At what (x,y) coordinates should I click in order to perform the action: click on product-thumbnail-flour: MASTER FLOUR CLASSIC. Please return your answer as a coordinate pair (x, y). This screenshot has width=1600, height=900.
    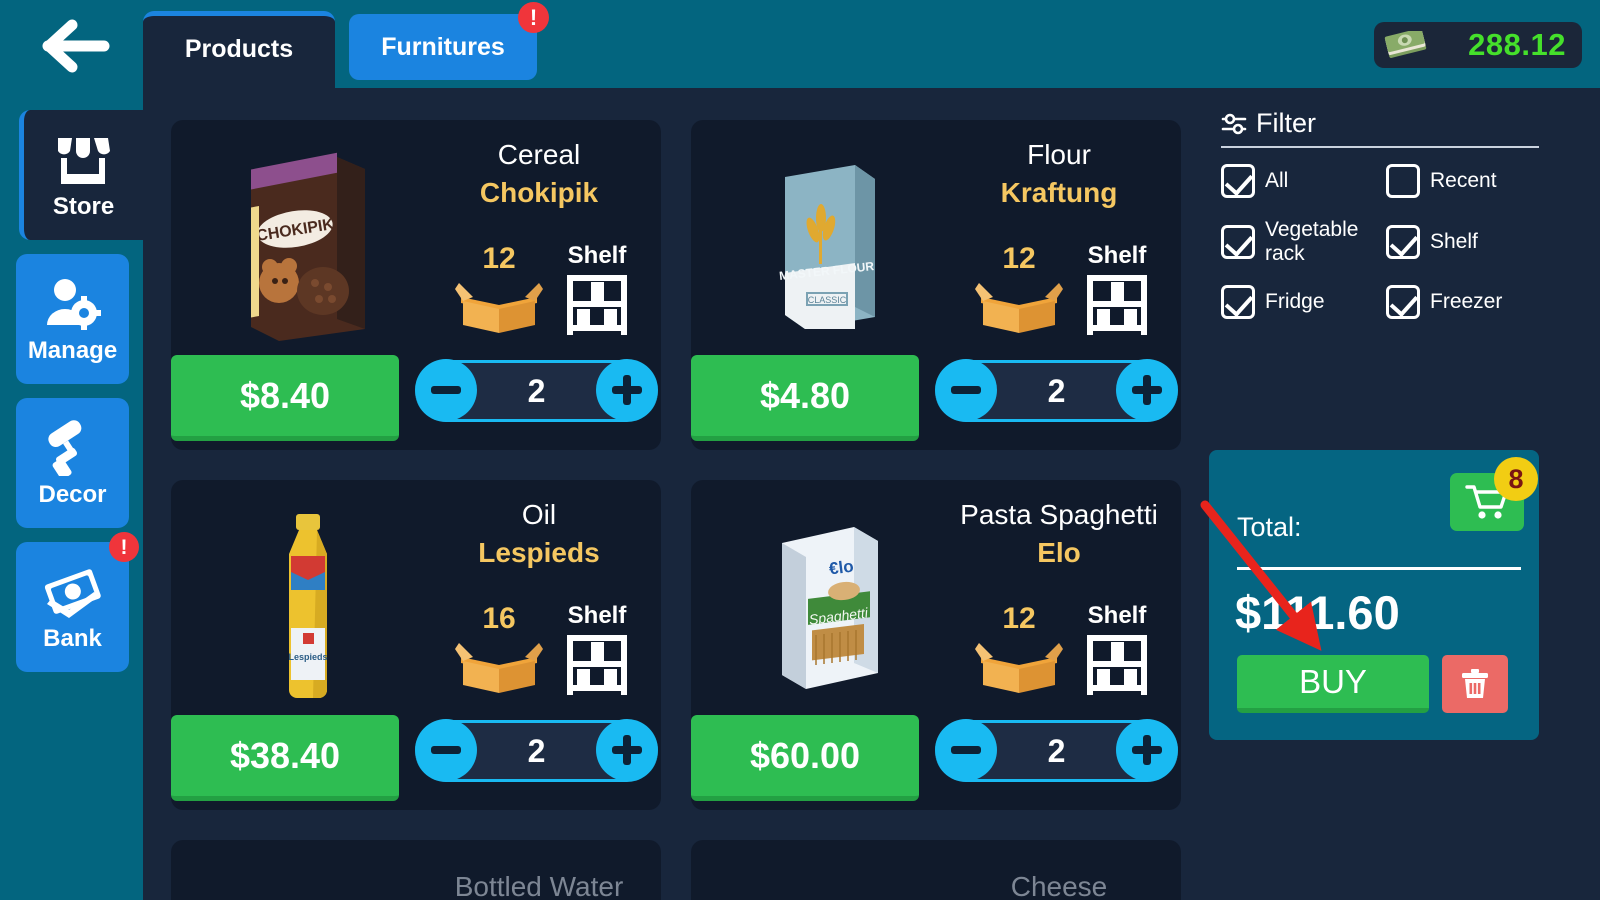
    Looking at the image, I should click on (828, 248).